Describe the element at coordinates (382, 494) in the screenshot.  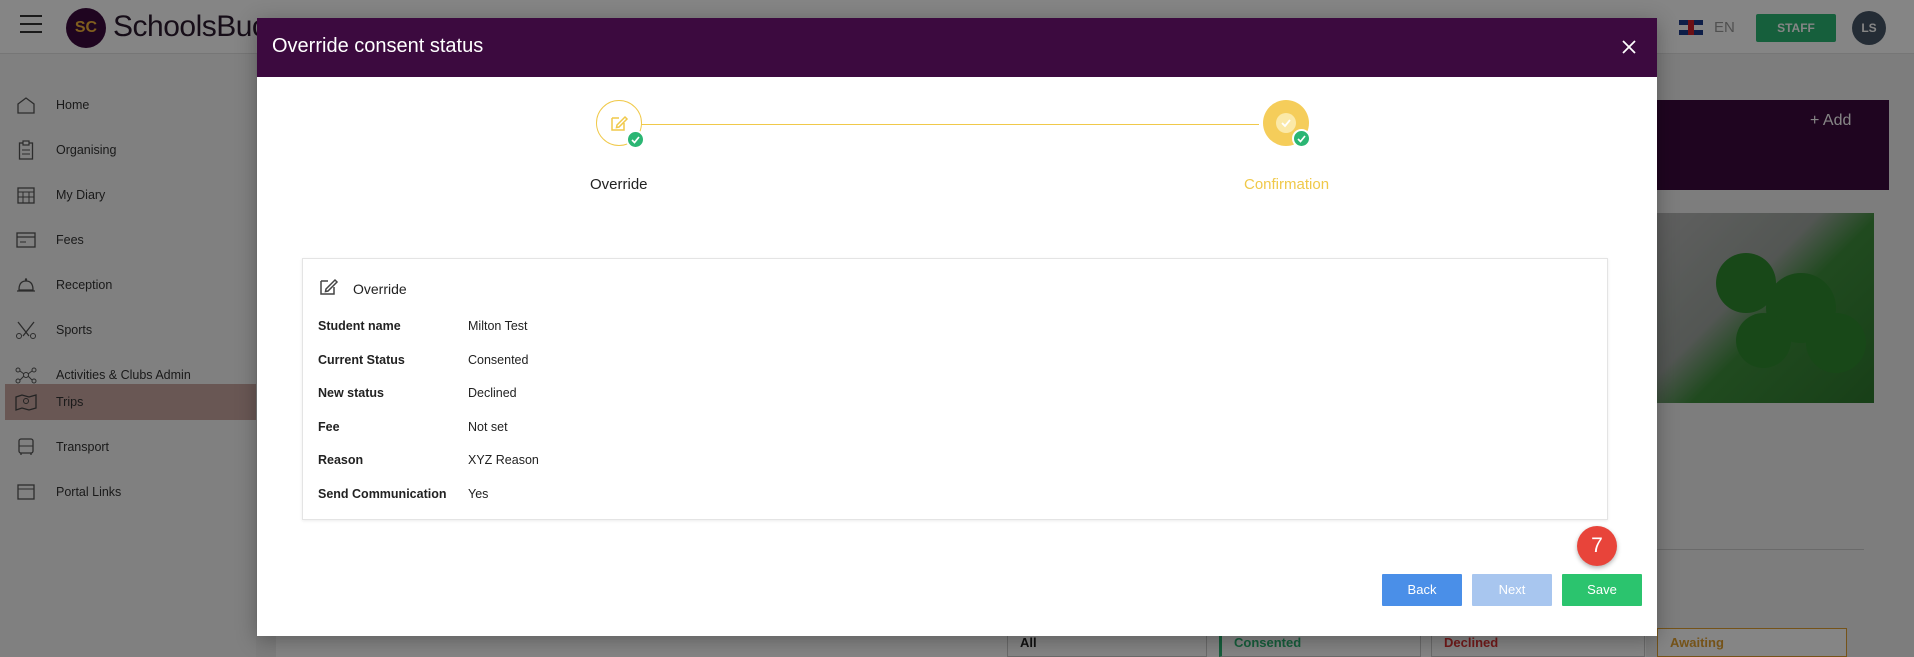
I see `field-label: Send Communication` at that location.